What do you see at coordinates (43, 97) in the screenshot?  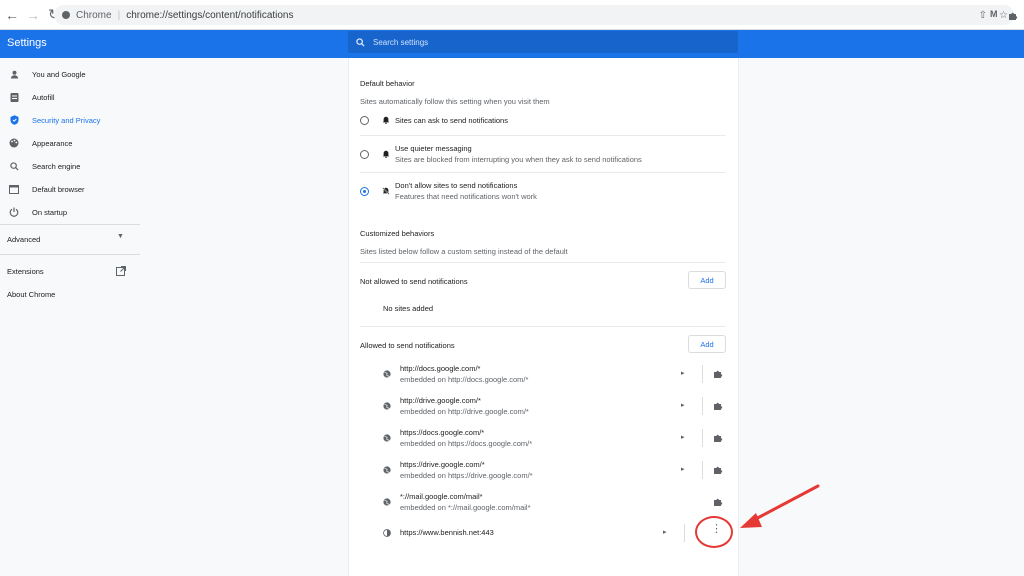 I see `sidebar-item-label: Autofill` at bounding box center [43, 97].